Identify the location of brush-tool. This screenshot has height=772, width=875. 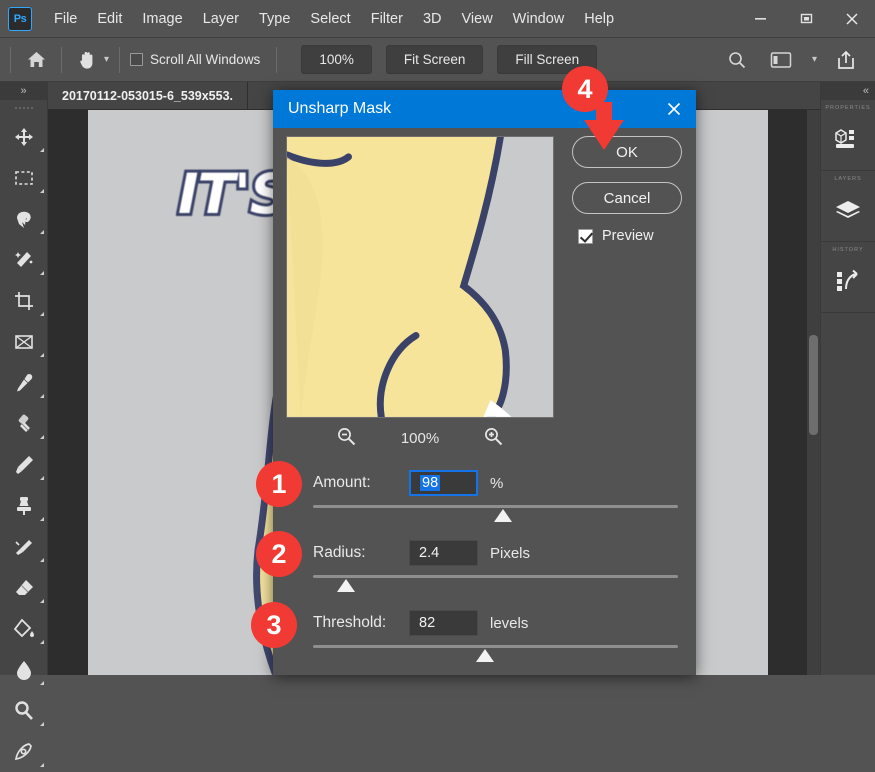
(23, 464).